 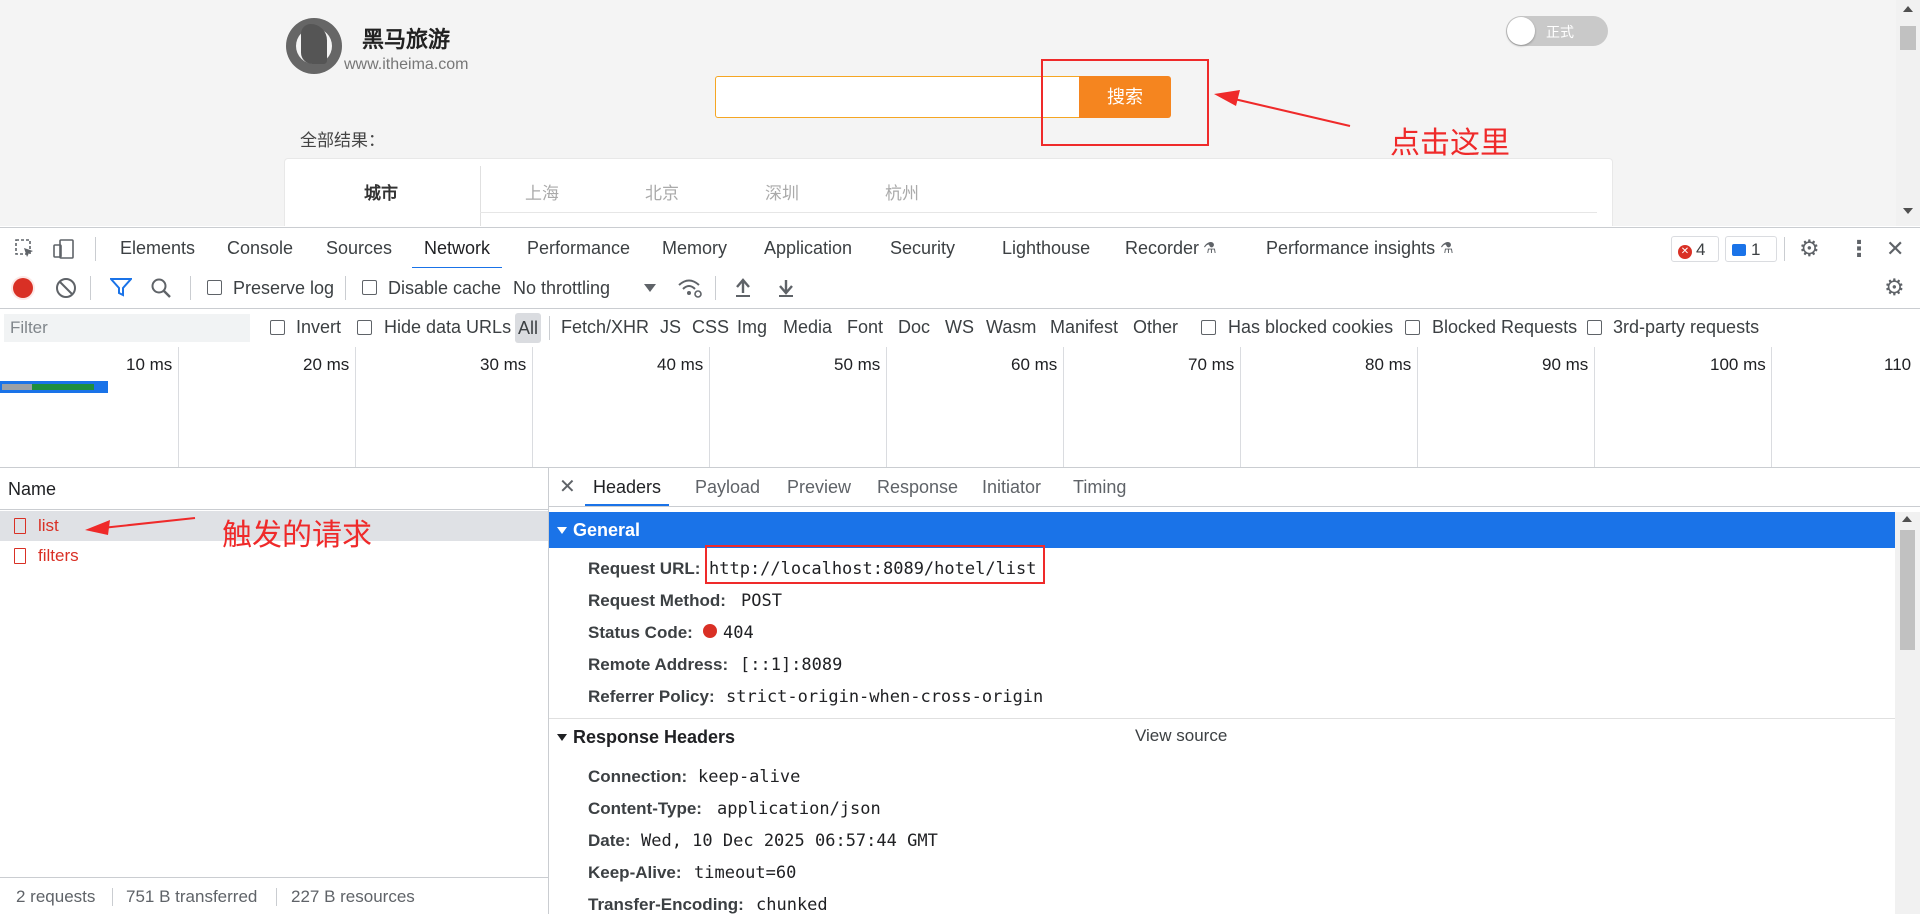 What do you see at coordinates (1181, 736) in the screenshot?
I see `view-source-link: View source` at bounding box center [1181, 736].